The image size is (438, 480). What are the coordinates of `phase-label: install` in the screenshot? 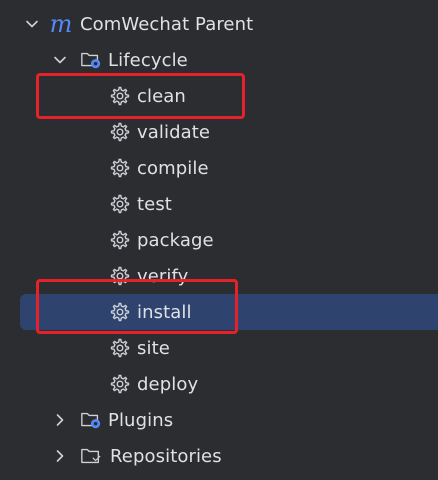 It's located at (164, 312).